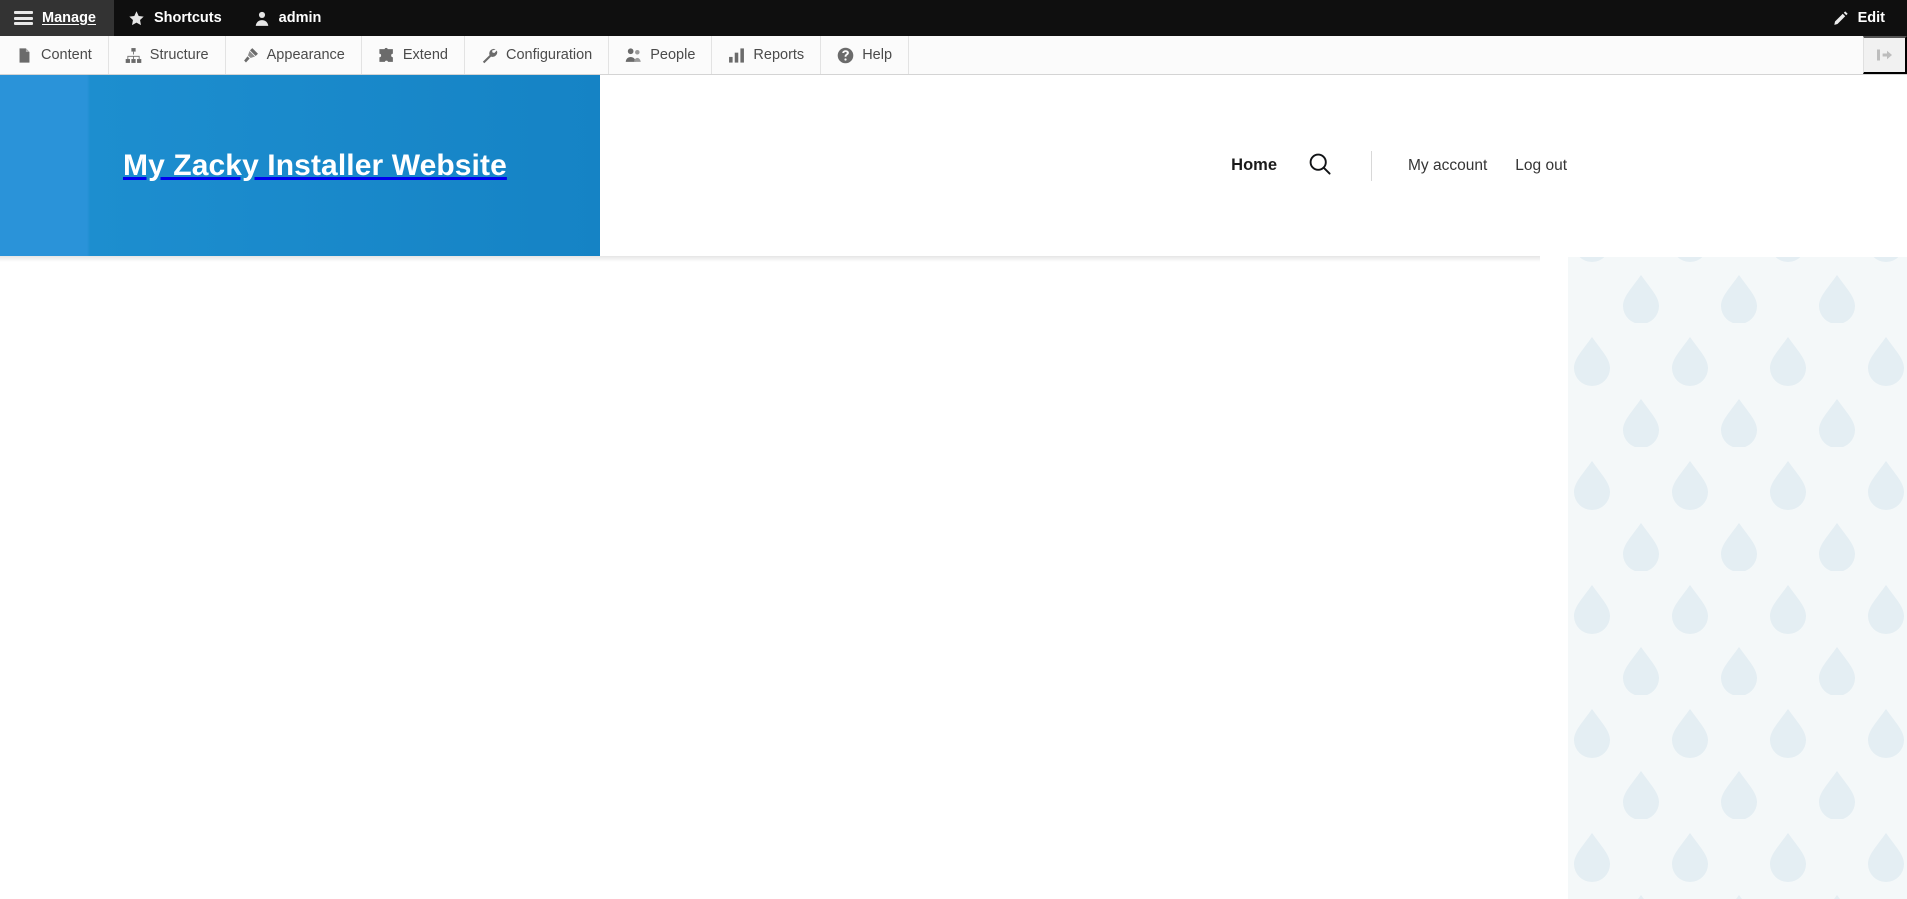 The width and height of the screenshot is (1907, 899). I want to click on toolbar-tab-manage-label: Manage, so click(69, 17).